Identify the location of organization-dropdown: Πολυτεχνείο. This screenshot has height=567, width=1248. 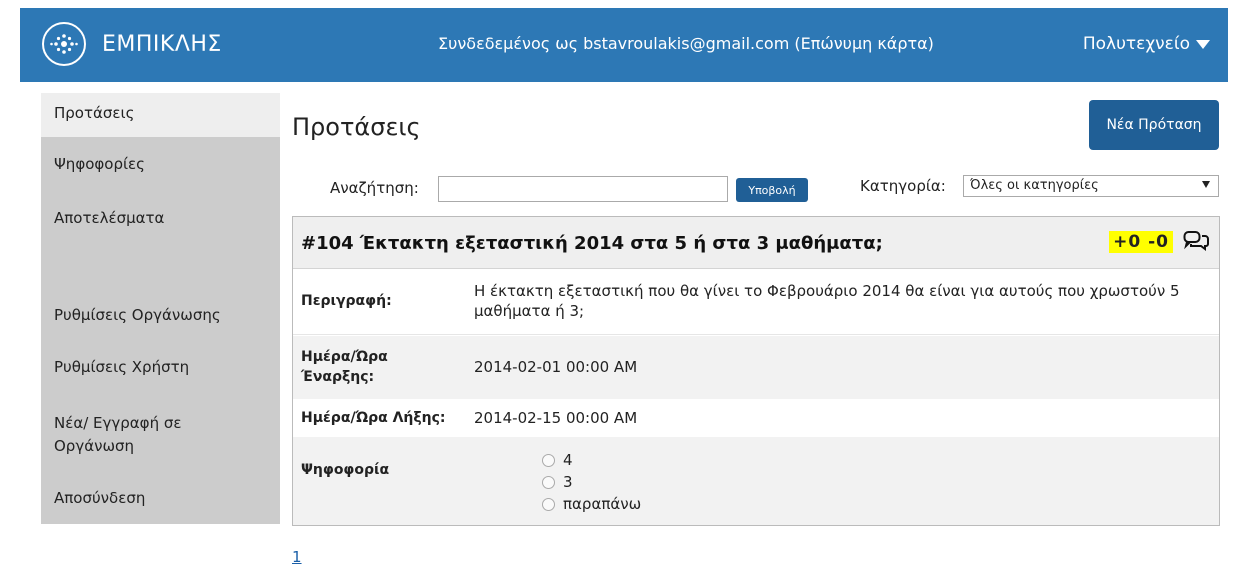
(1146, 44).